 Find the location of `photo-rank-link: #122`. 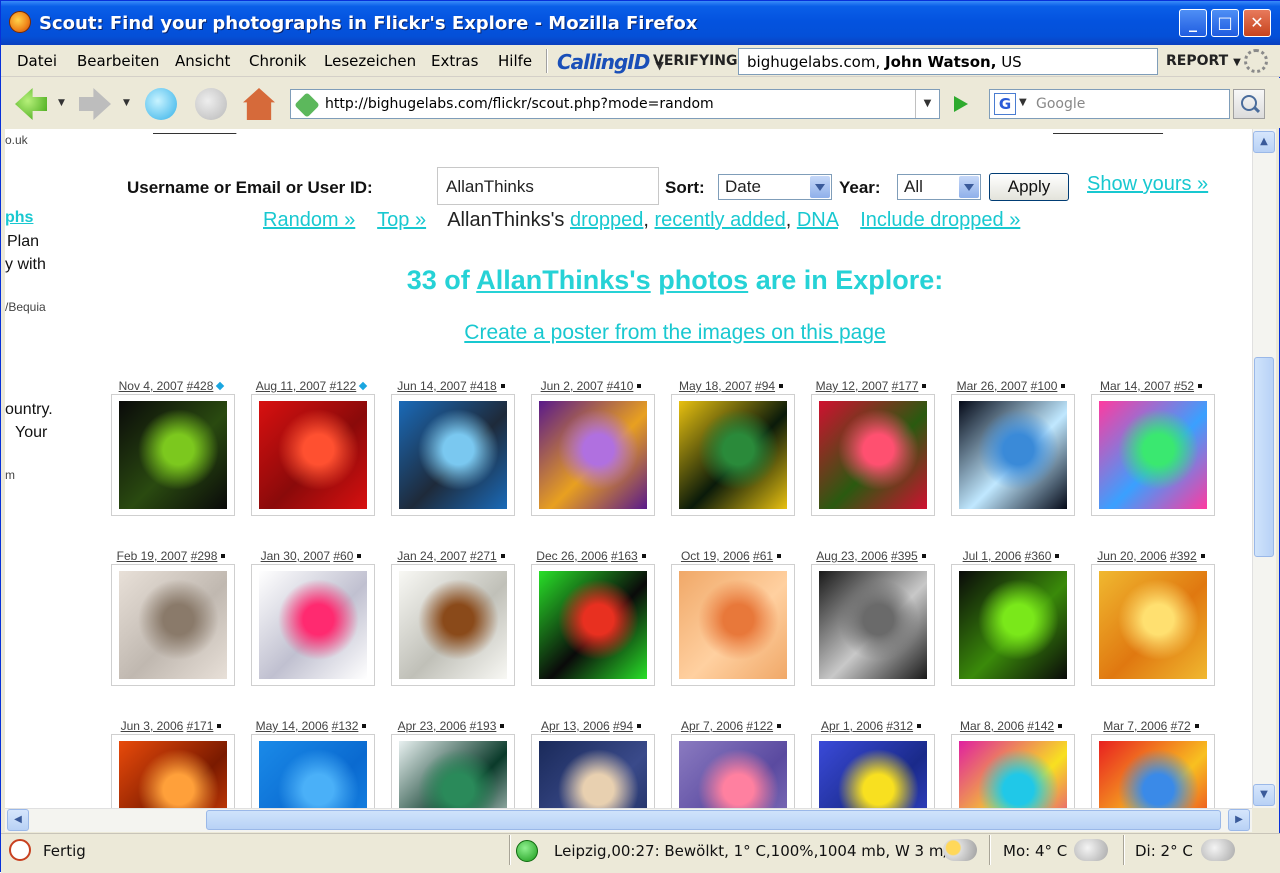

photo-rank-link: #122 is located at coordinates (759, 726).